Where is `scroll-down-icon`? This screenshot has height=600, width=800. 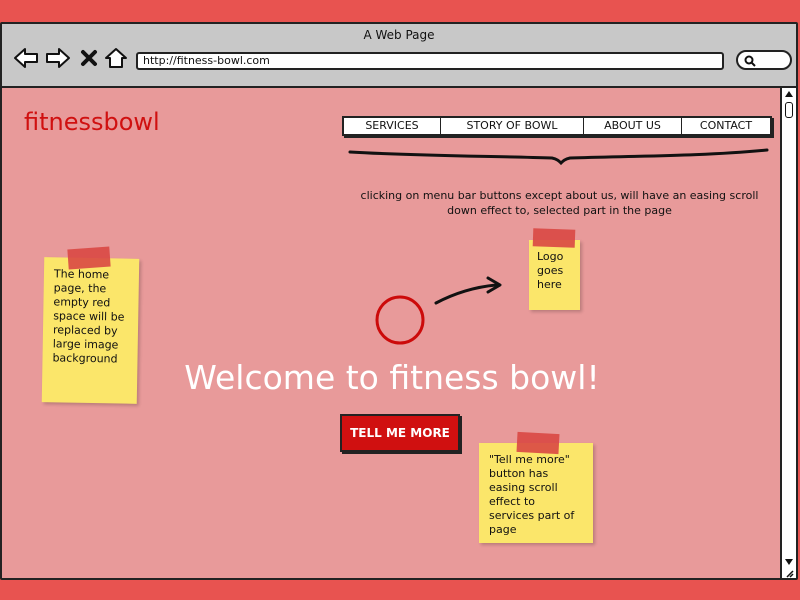 scroll-down-icon is located at coordinates (789, 562).